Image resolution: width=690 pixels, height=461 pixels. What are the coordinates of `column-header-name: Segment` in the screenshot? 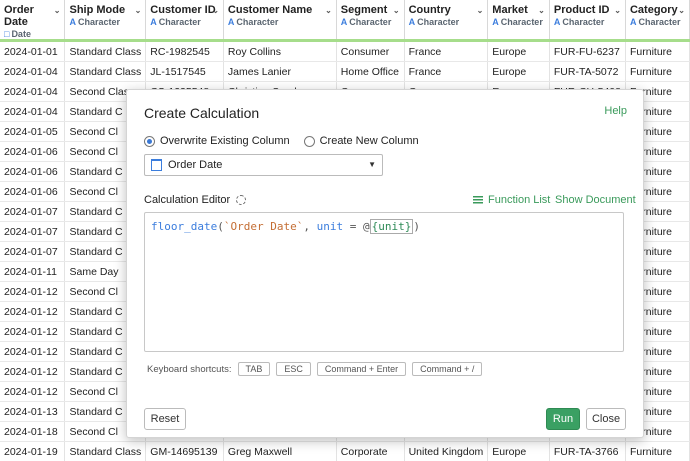 It's located at (364, 10).